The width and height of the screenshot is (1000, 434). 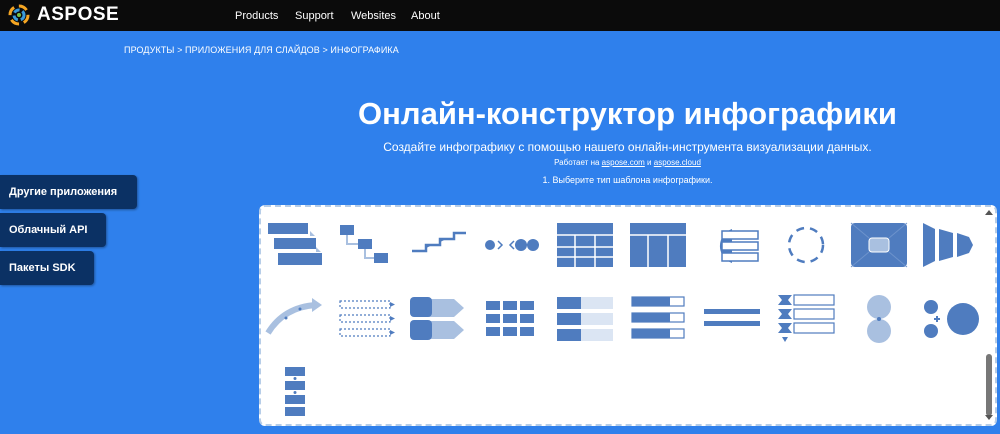 I want to click on top-navigation-bar: ASPOSE Products Support Websites About, so click(x=500, y=15).